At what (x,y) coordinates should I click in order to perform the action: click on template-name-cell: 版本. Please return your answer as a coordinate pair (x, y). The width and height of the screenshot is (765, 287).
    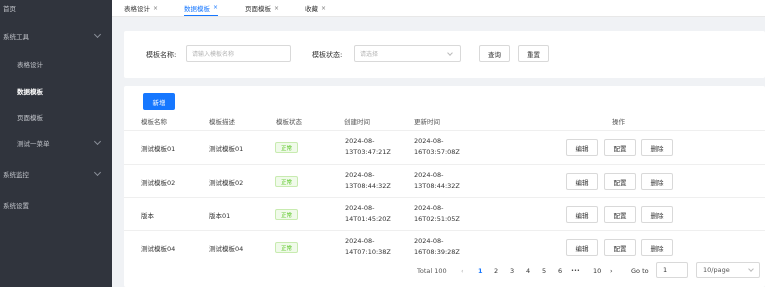
    Looking at the image, I should click on (147, 216).